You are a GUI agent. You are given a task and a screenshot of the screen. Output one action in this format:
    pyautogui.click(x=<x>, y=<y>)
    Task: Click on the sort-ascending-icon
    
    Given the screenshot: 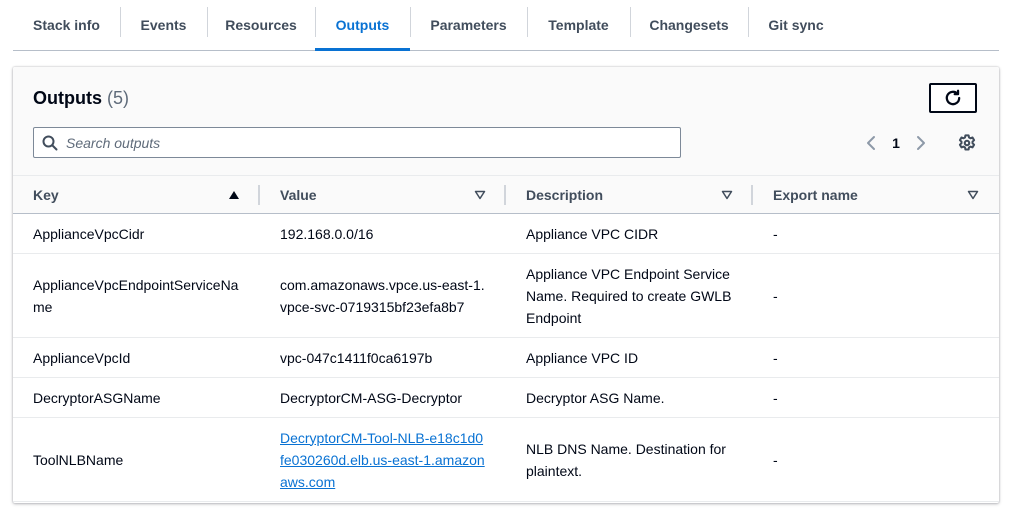 What is the action you would take?
    pyautogui.click(x=234, y=195)
    